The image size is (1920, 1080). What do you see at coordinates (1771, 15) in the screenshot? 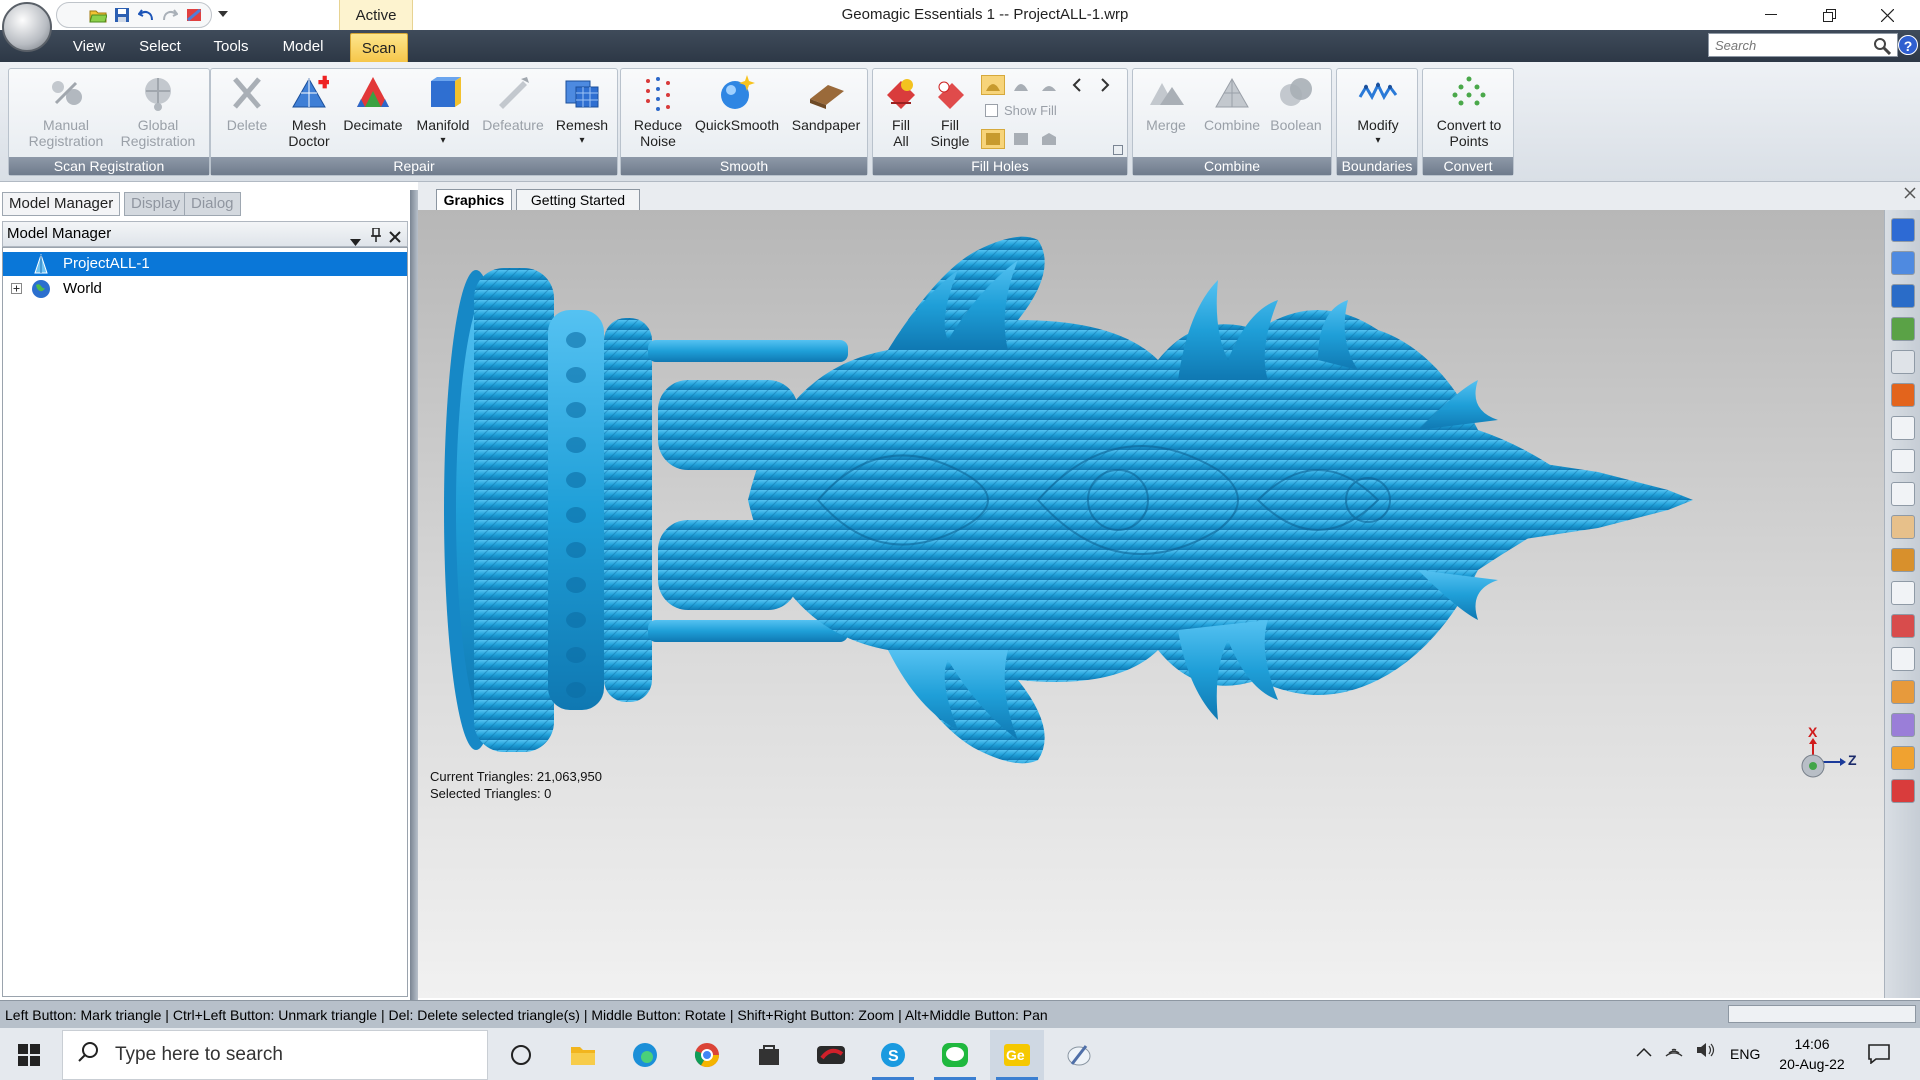
I see `minimize-button` at bounding box center [1771, 15].